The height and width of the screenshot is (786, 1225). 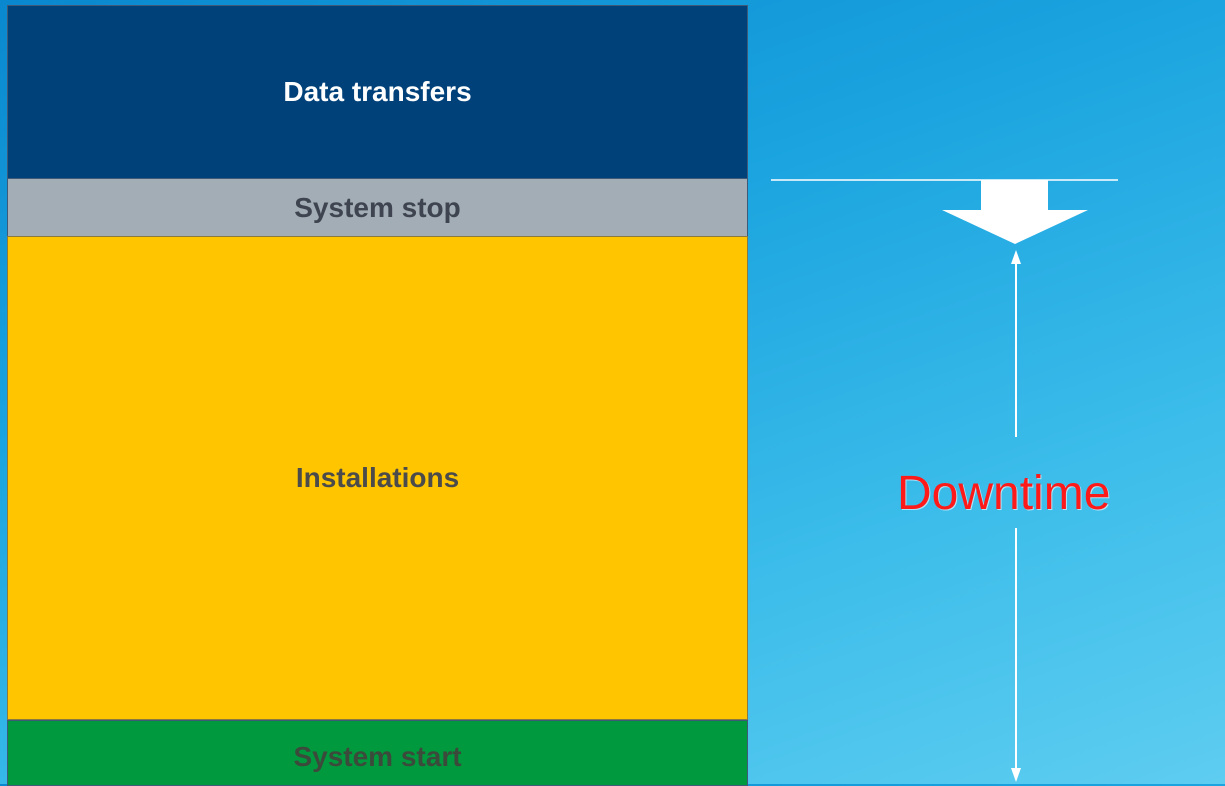 I want to click on big-down-arrow-icon, so click(x=1015, y=212).